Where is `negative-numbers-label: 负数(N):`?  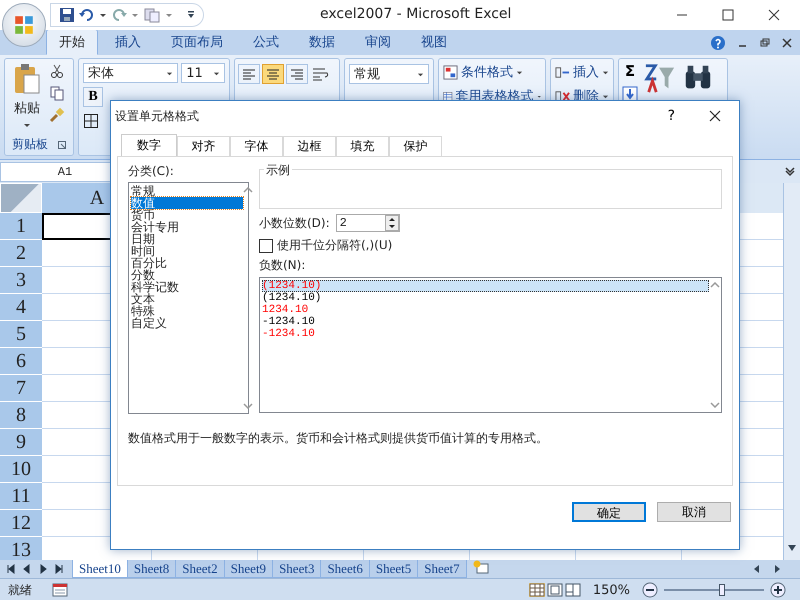 negative-numbers-label: 负数(N): is located at coordinates (282, 265).